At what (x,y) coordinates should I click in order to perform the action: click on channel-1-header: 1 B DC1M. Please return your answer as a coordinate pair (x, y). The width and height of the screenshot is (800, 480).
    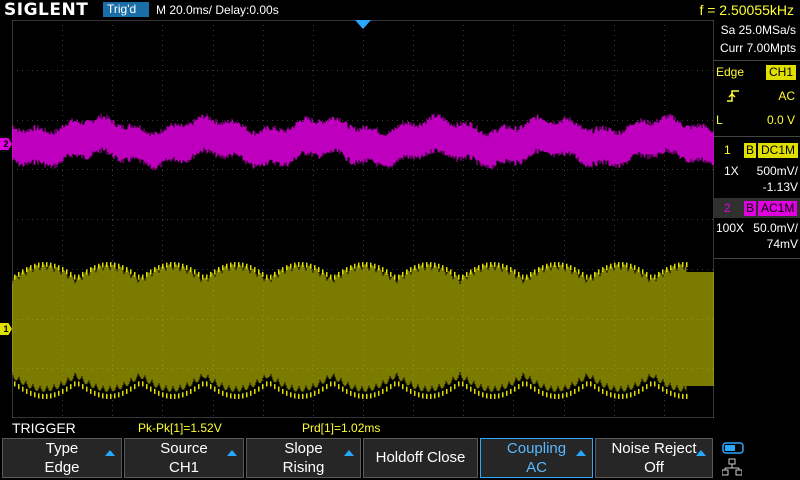
    Looking at the image, I should click on (757, 150).